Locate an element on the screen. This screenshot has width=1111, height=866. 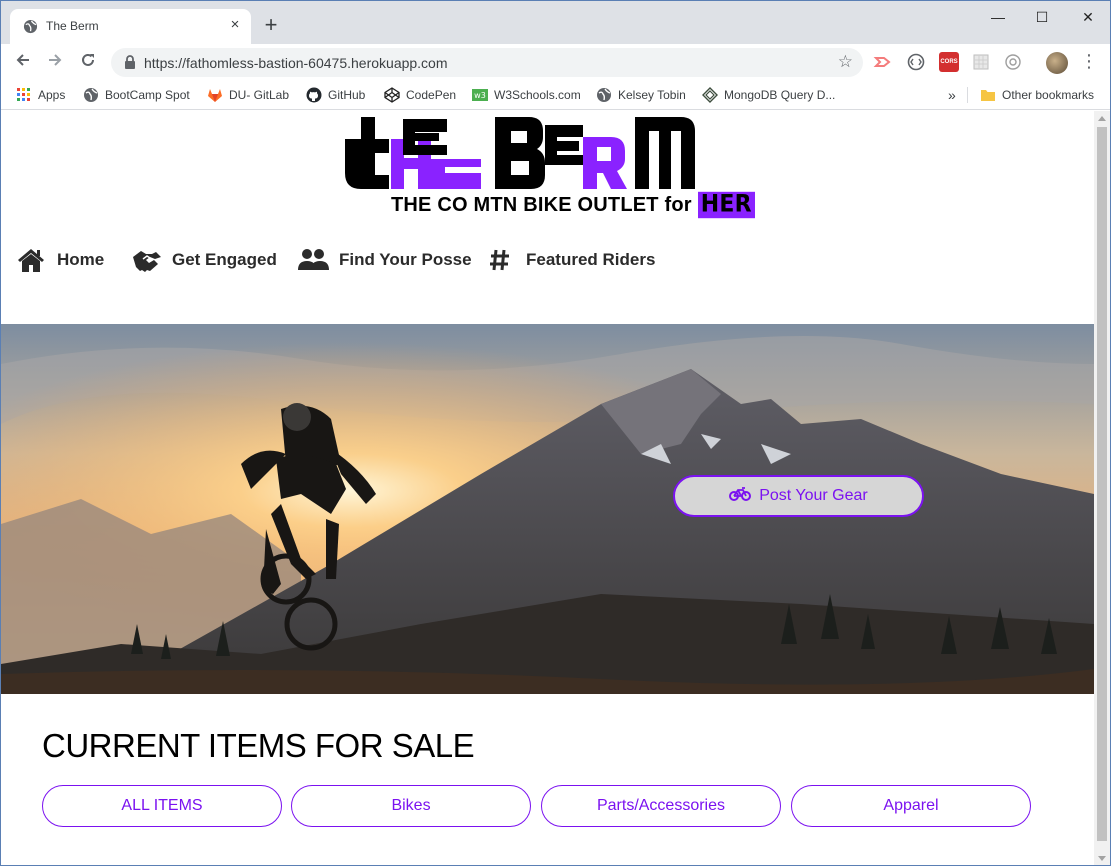
bookmarks-divider is located at coordinates (967, 95).